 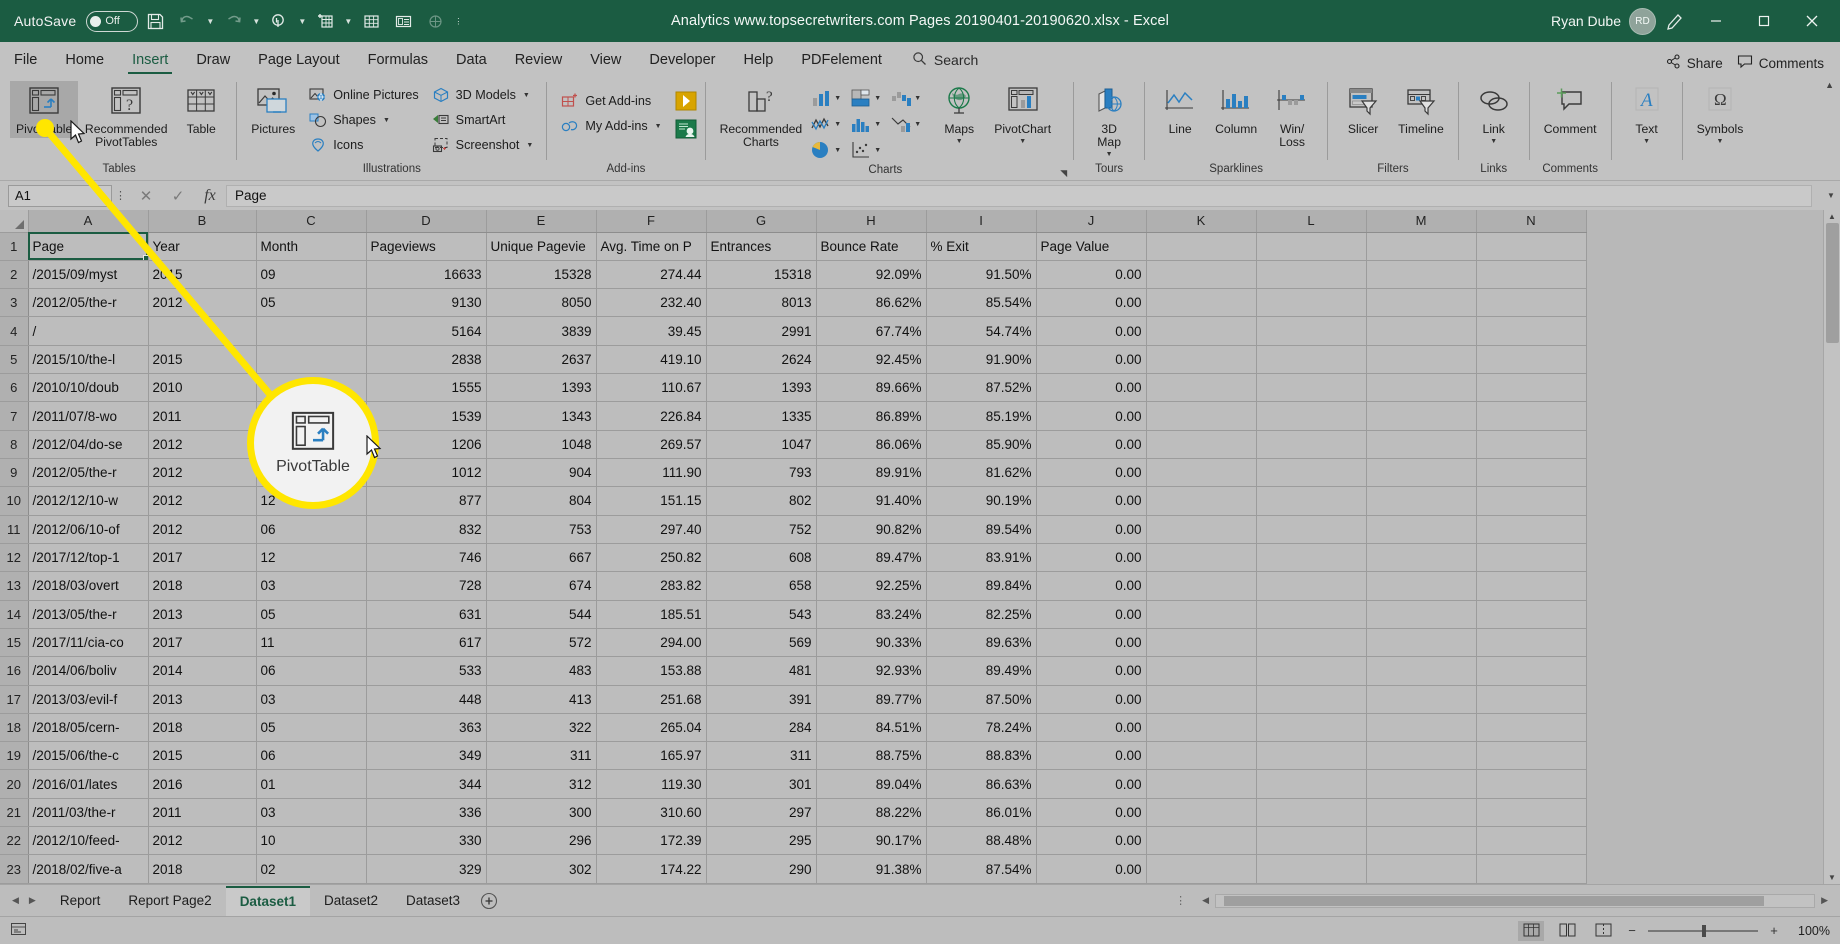 I want to click on cell-I15: 89.63%, so click(x=981, y=643).